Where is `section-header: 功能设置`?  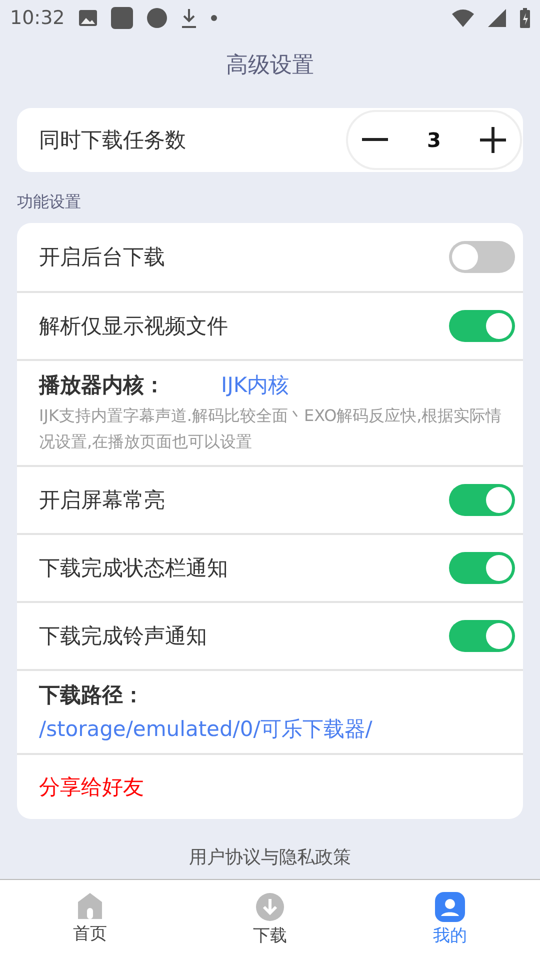 section-header: 功能设置 is located at coordinates (49, 202).